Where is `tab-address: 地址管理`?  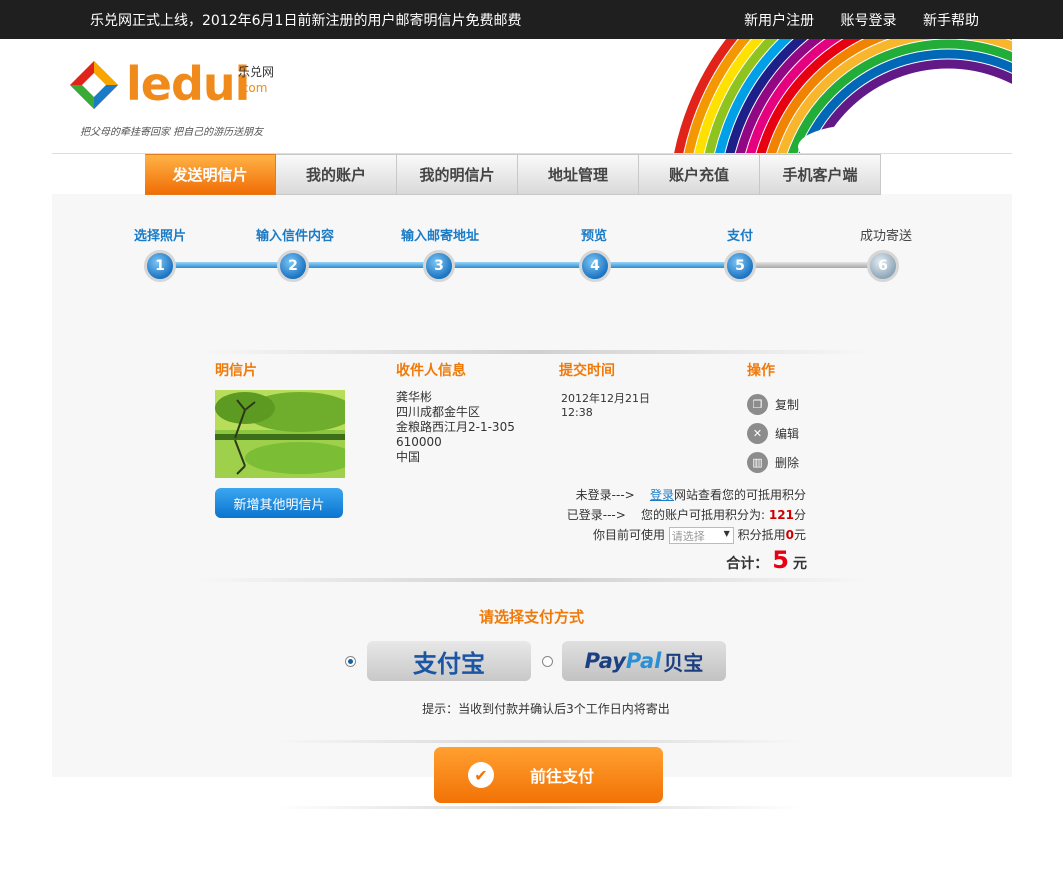
tab-address: 地址管理 is located at coordinates (578, 174).